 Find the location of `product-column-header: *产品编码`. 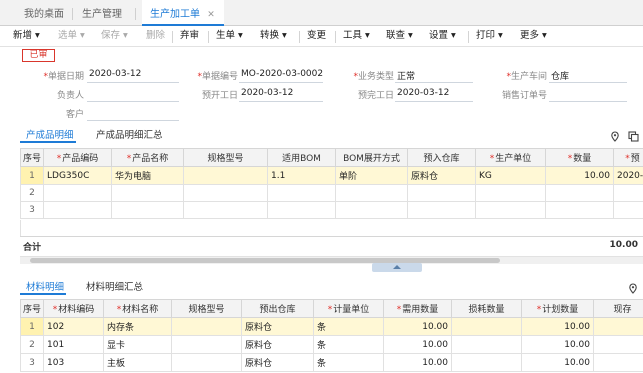

product-column-header: *产品编码 is located at coordinates (77, 157).